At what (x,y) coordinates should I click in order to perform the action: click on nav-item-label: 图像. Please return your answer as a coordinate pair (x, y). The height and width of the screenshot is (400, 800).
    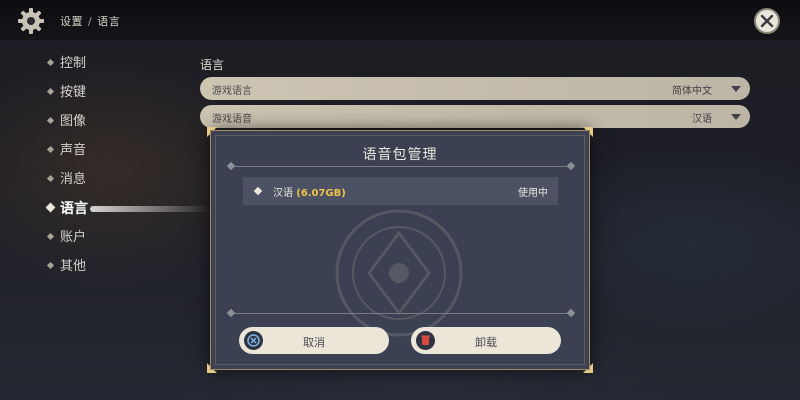
    Looking at the image, I should click on (73, 121).